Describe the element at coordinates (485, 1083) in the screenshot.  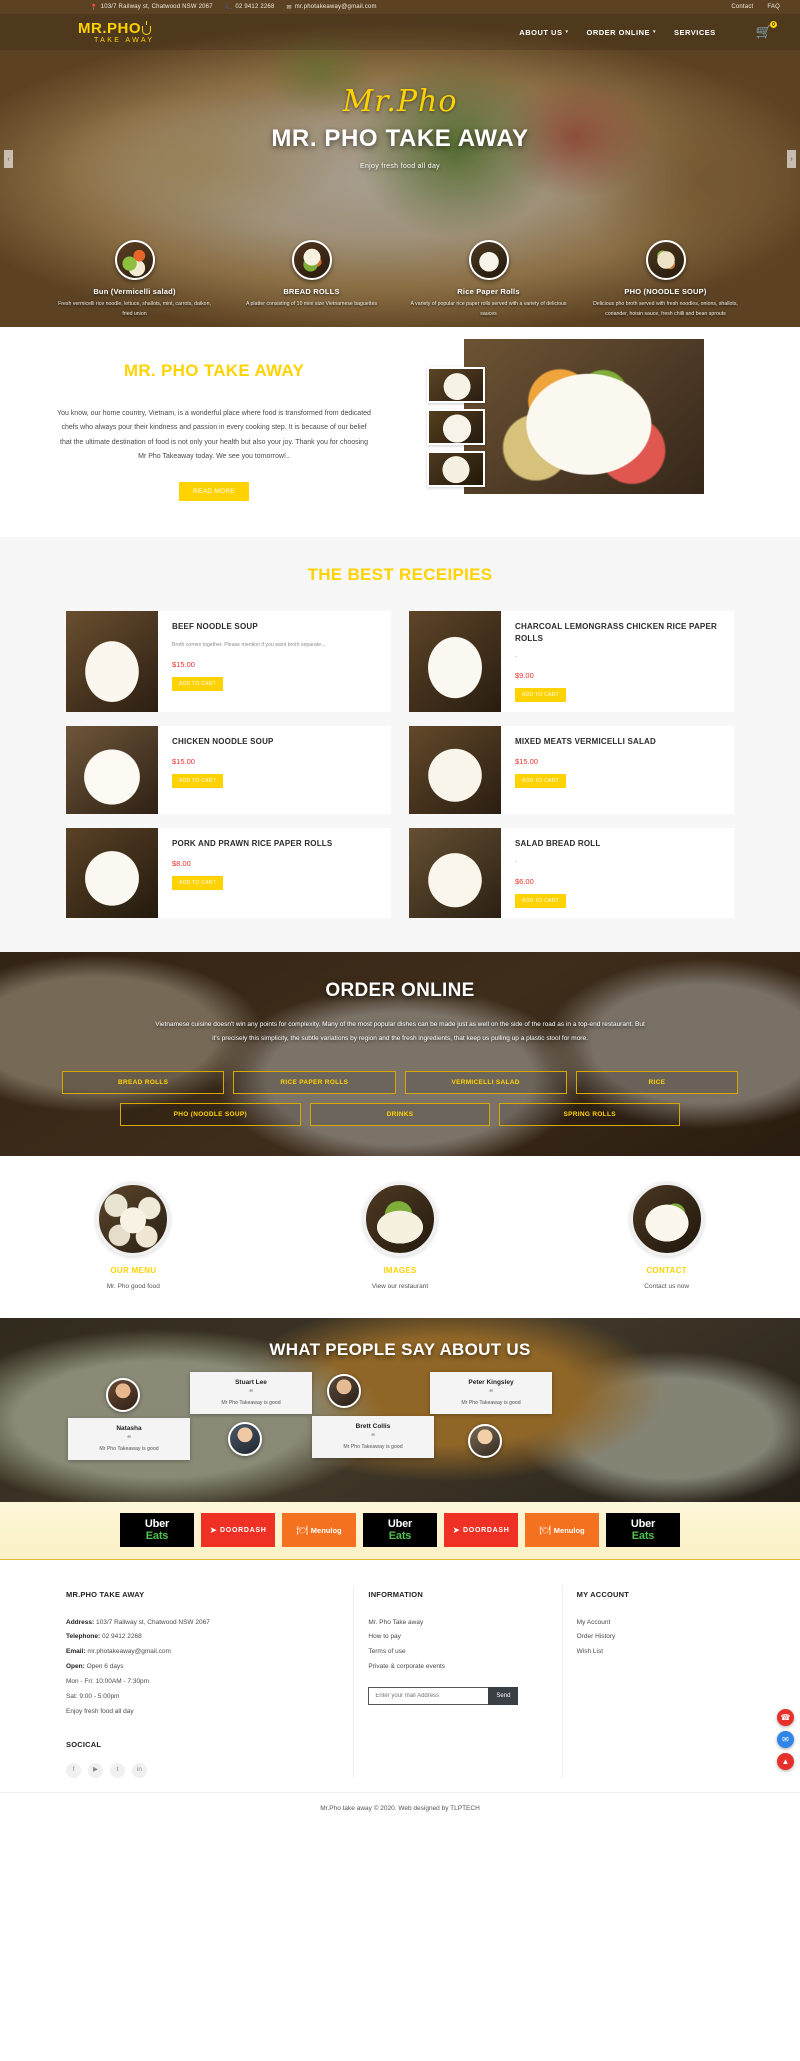
I see `category-button-vermicelli-salad: VERMICELLI SALAD` at that location.